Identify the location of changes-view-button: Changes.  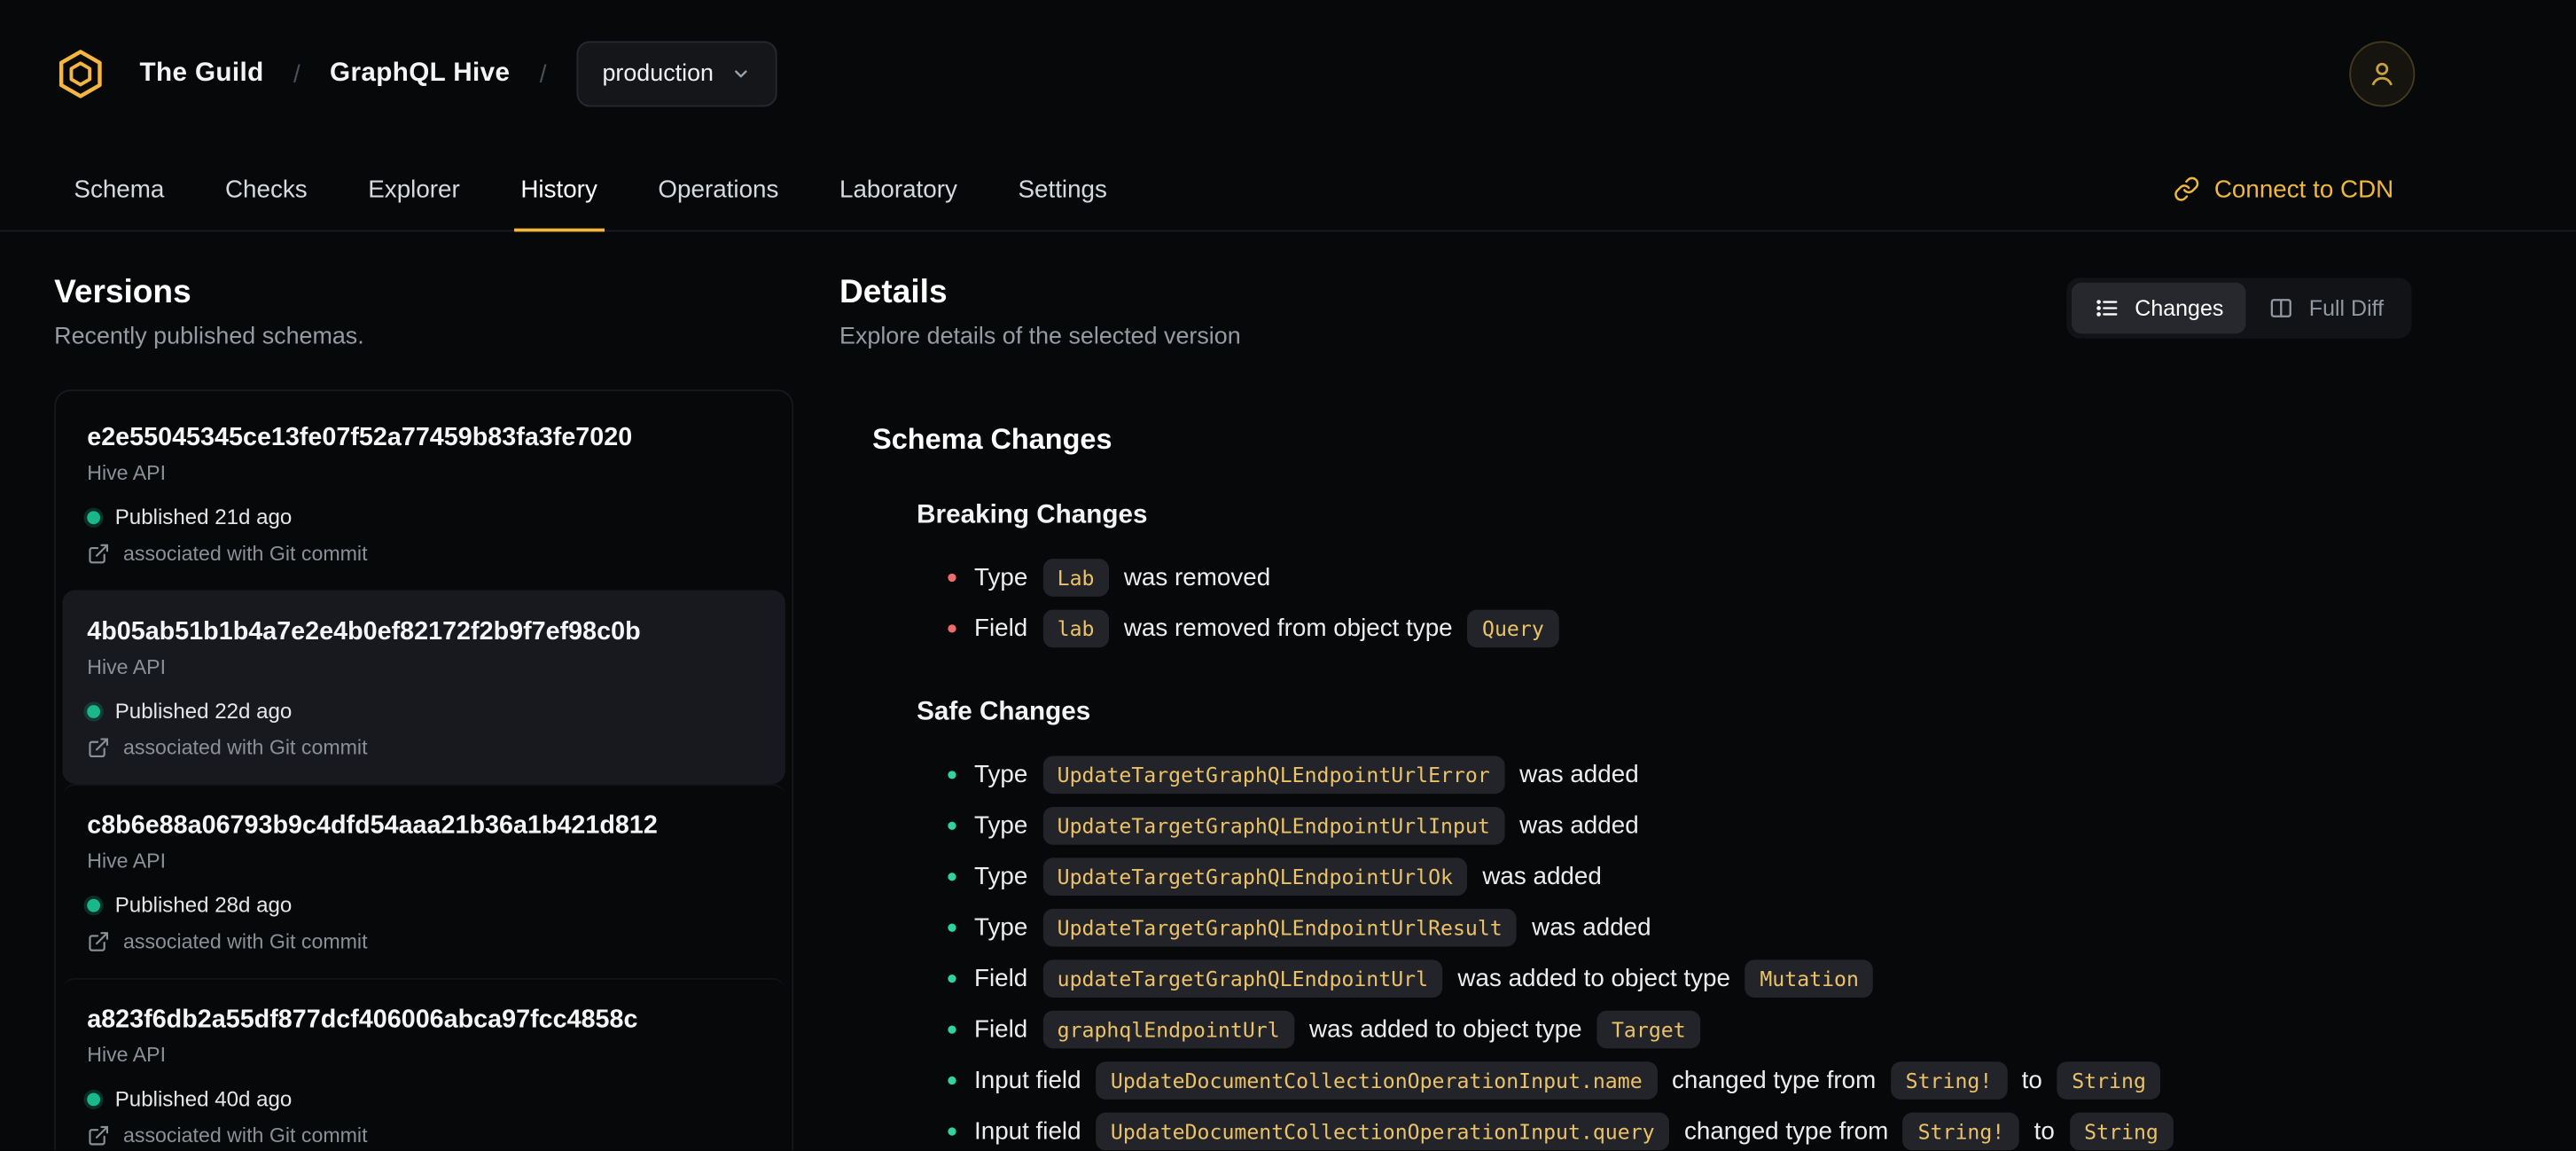
(2159, 308).